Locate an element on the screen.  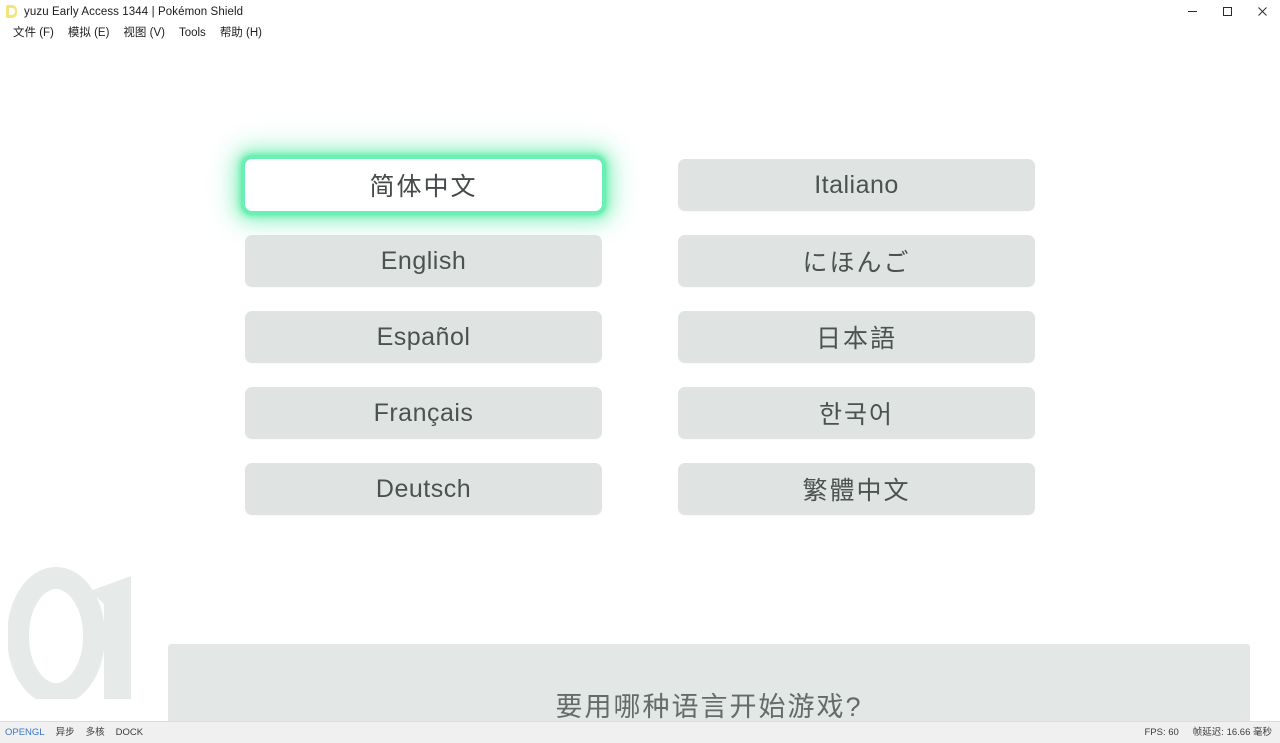
minimize-button is located at coordinates (1192, 11).